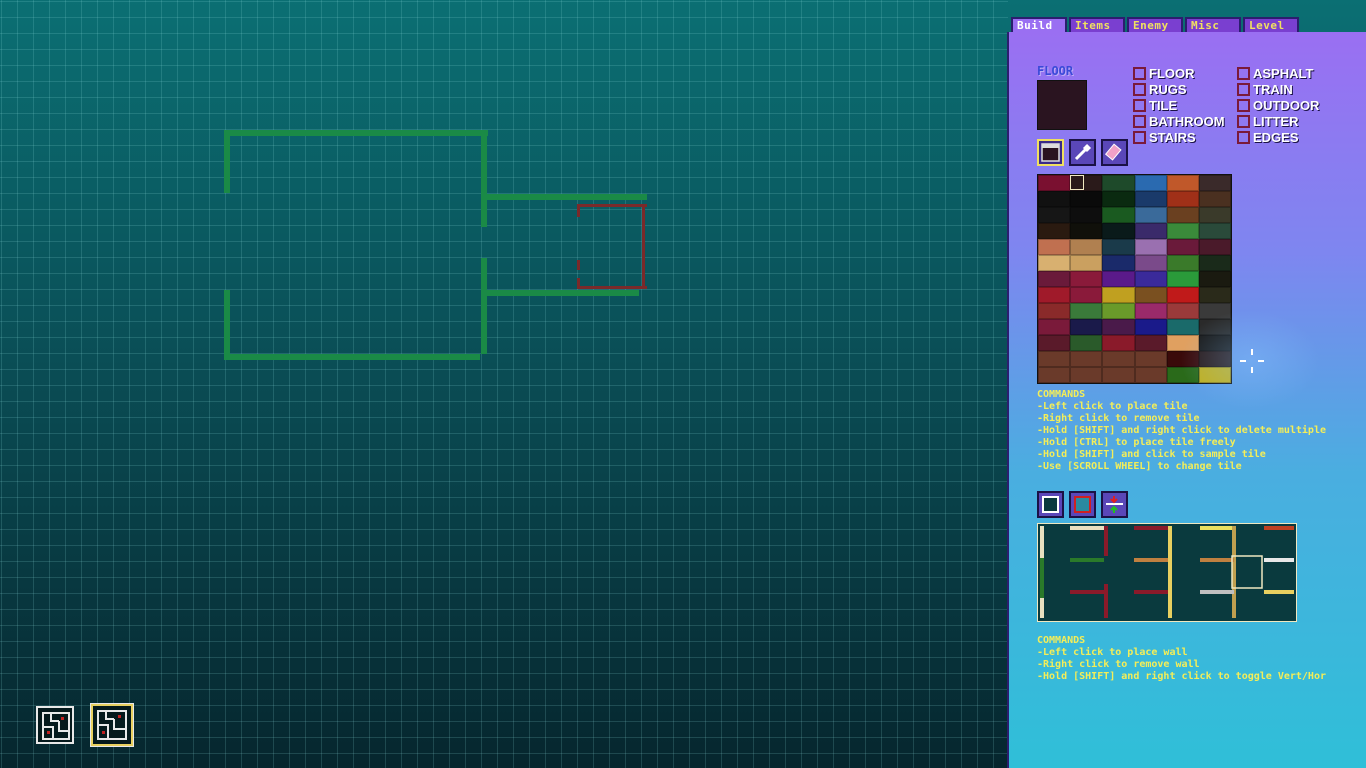  I want to click on category-stairs: STAIRS, so click(1164, 137).